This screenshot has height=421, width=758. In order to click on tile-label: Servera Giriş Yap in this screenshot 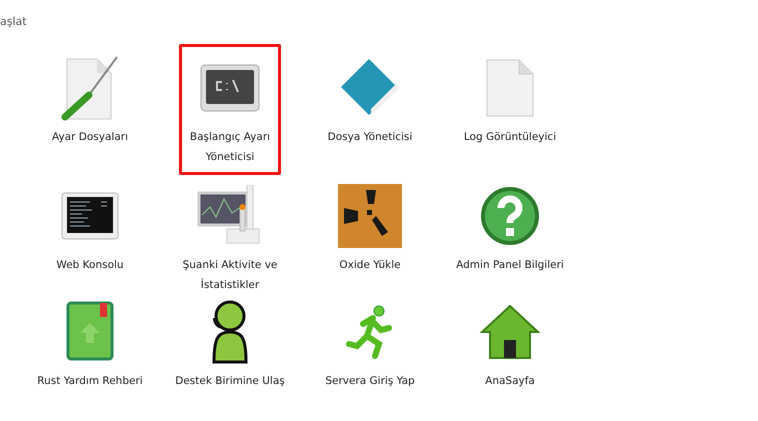, I will do `click(370, 381)`.